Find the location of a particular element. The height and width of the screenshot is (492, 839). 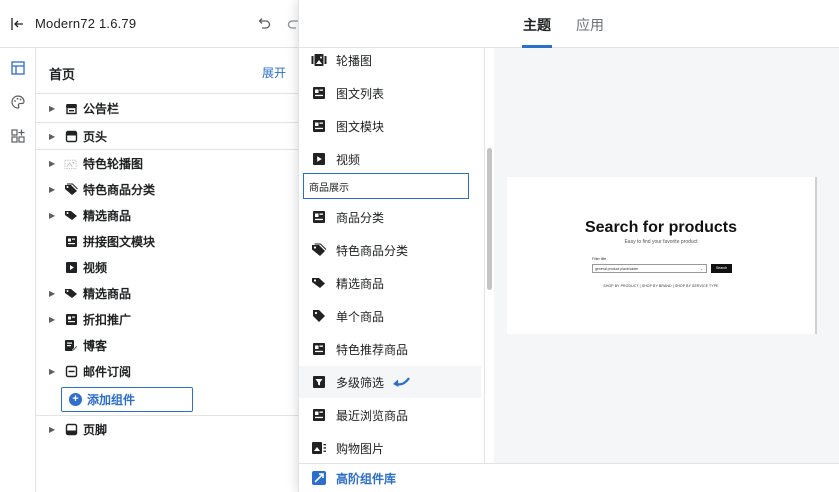

list-item-carousel: 轮播图 is located at coordinates (390, 62).